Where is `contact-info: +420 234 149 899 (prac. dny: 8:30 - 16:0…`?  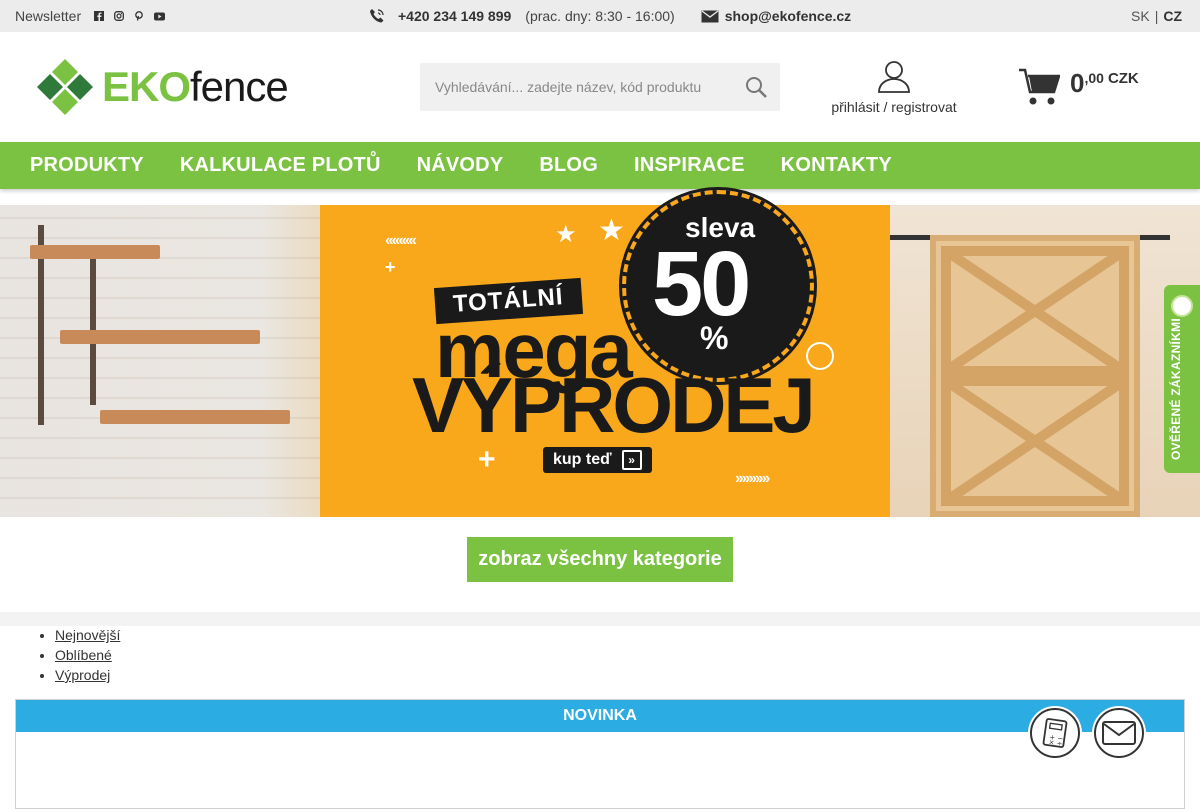 contact-info: +420 234 149 899 (prac. dny: 8:30 - 16:0… is located at coordinates (609, 16).